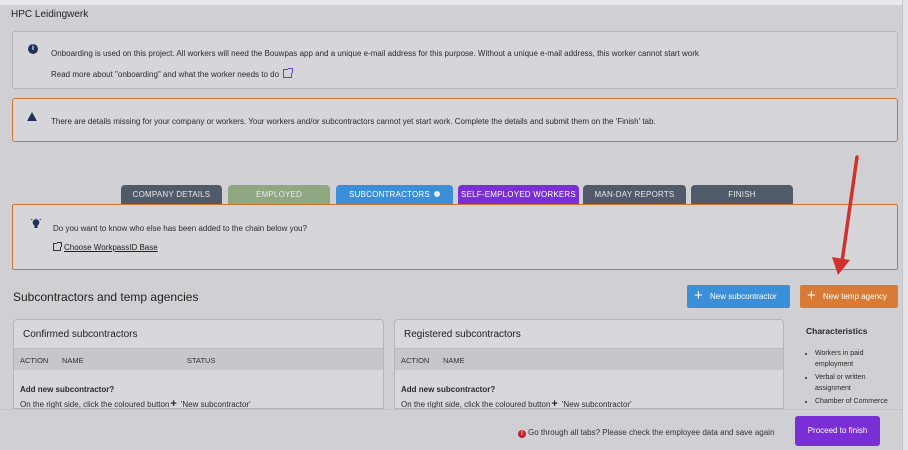 The image size is (908, 450). I want to click on list-item: Workers in paid employment, so click(855, 359).